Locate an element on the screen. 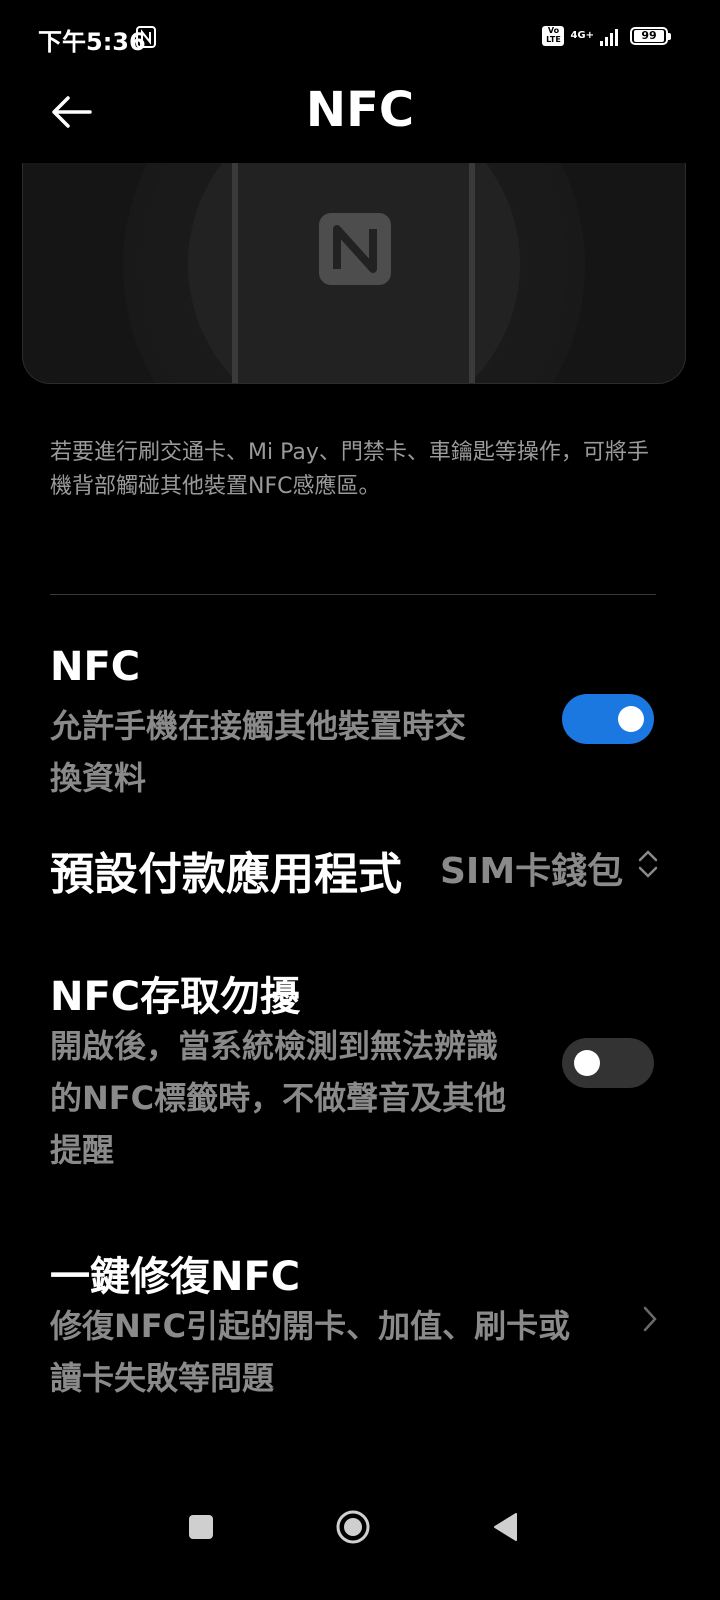 Image resolution: width=720 pixels, height=1600 pixels. nfc-logo-icon is located at coordinates (355, 249).